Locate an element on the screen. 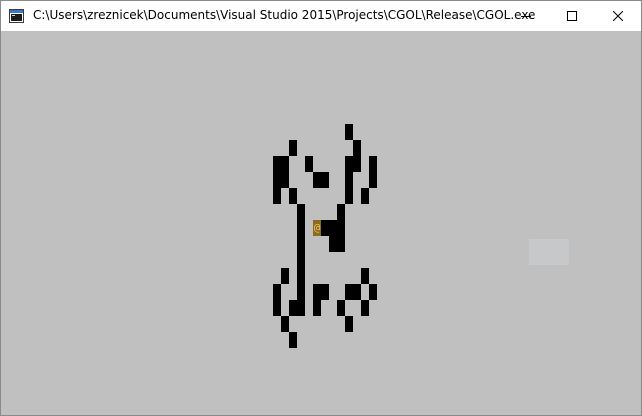 This screenshot has width=642, height=416. minimize-button is located at coordinates (526, 16).